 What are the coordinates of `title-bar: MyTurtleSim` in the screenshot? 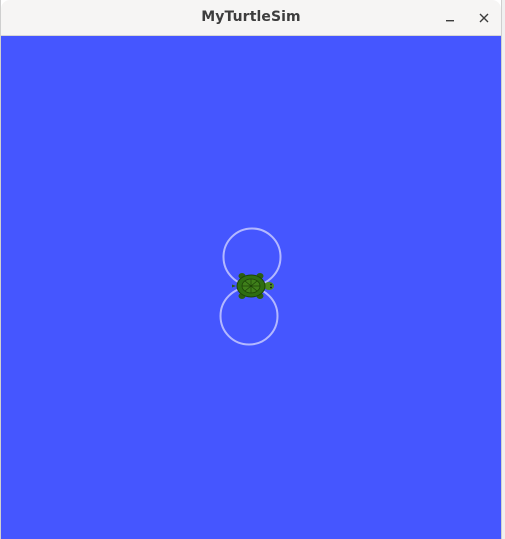 It's located at (251, 18).